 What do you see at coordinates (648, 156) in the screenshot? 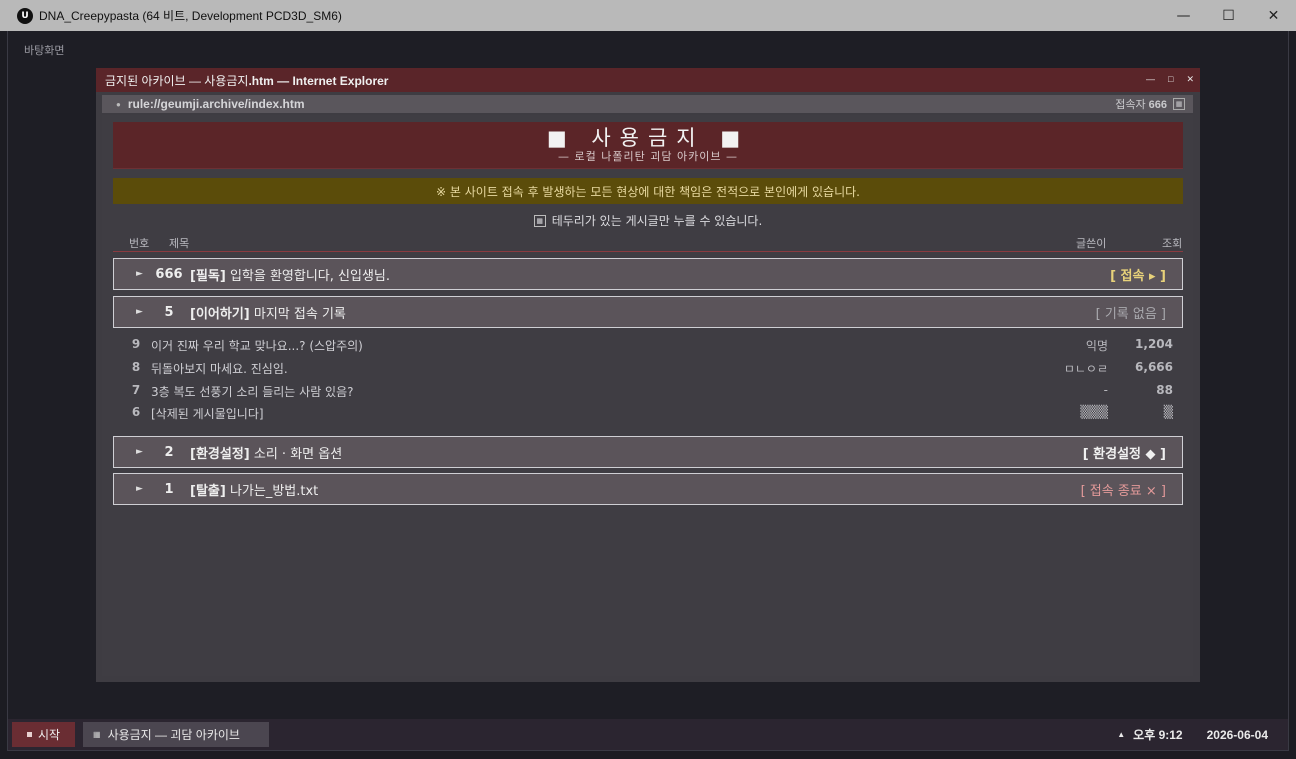
I see `banner-subtitle: — 로컬 나폴리탄 괴담 아카이브 —` at bounding box center [648, 156].